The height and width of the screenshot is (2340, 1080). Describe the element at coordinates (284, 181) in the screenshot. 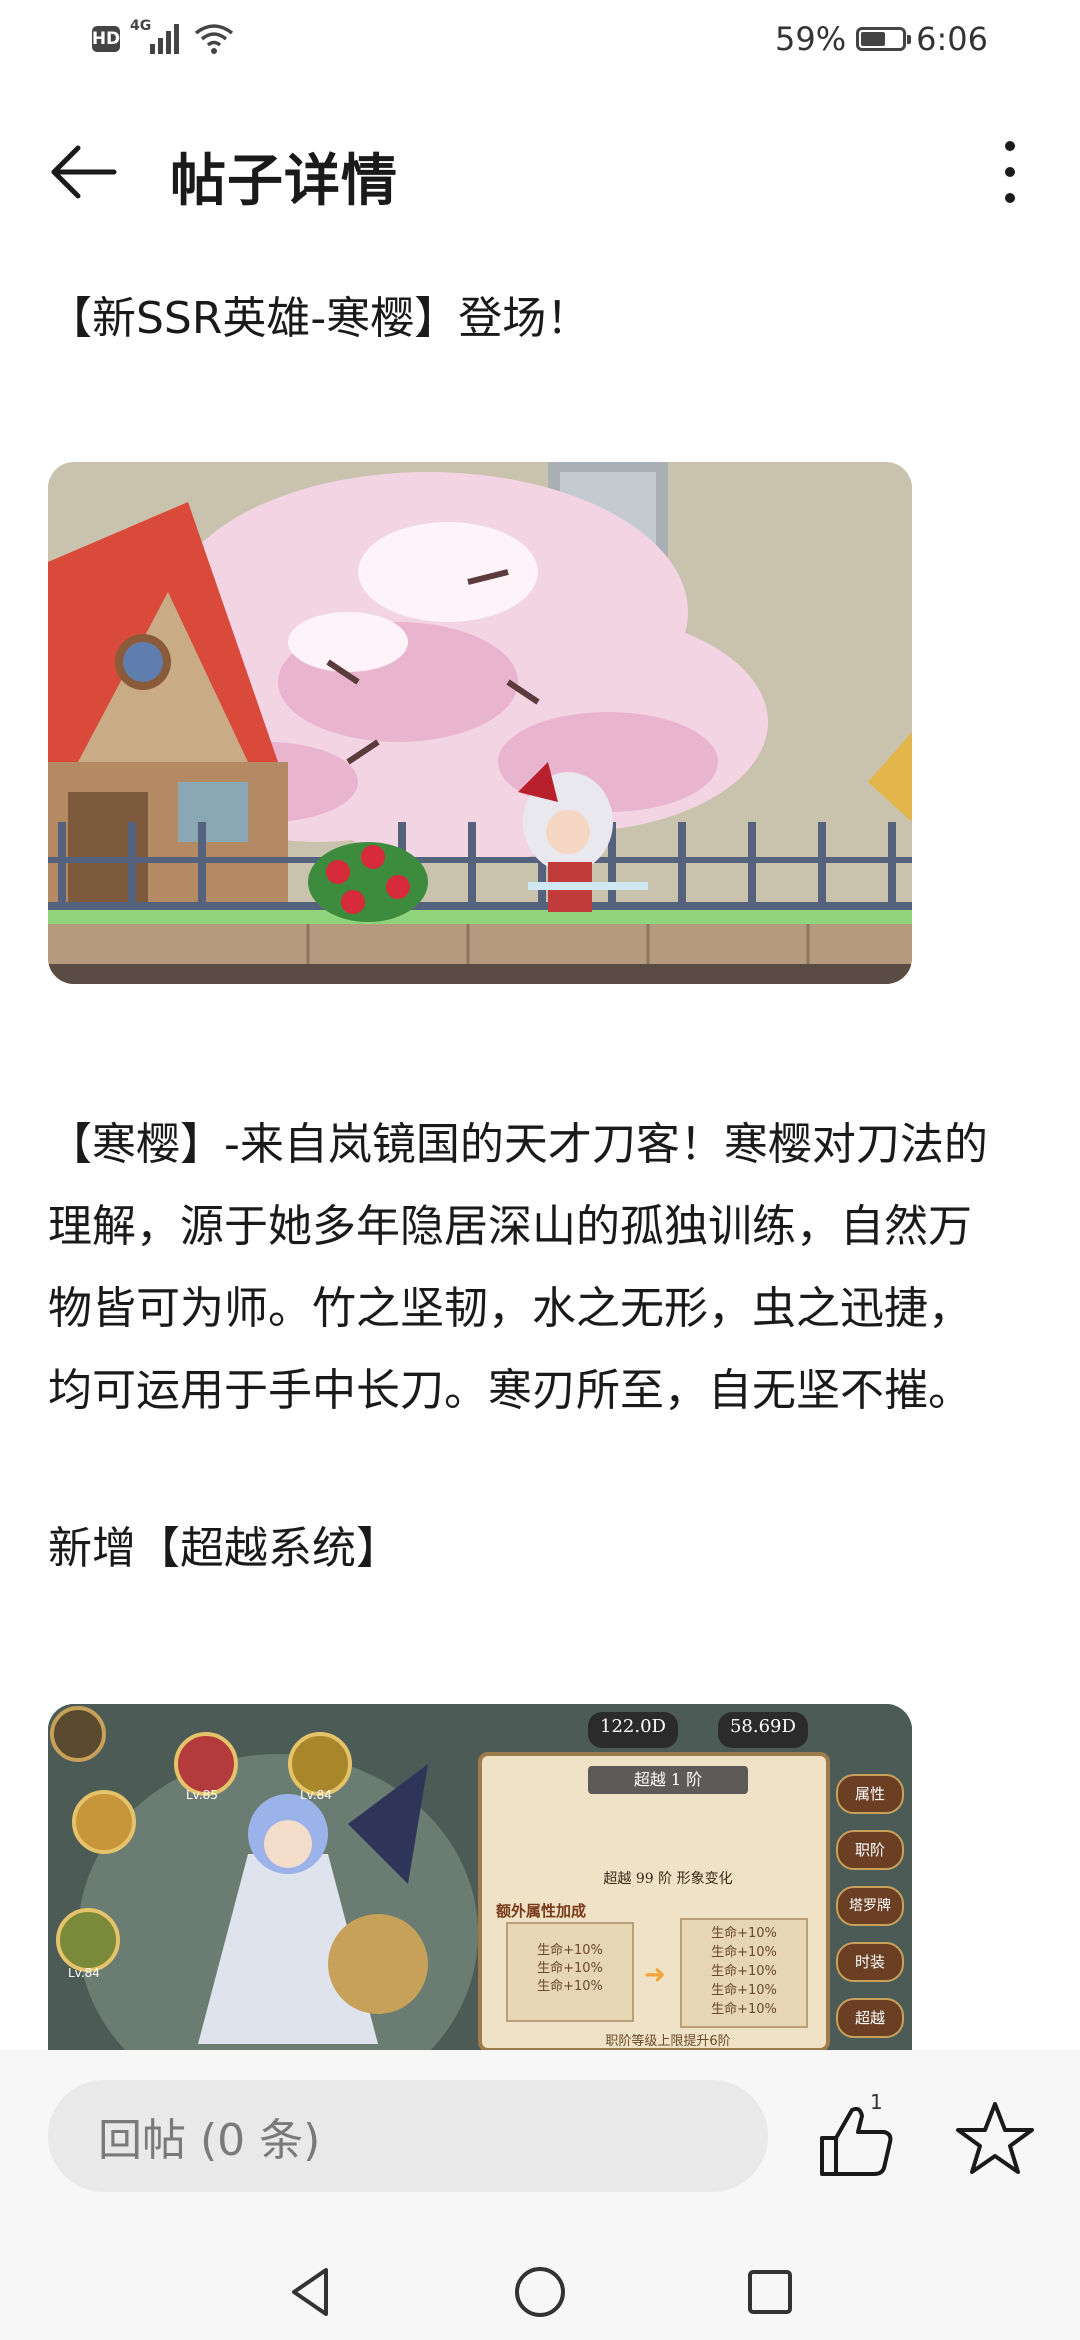

I see `page-title: 帖子详情` at that location.